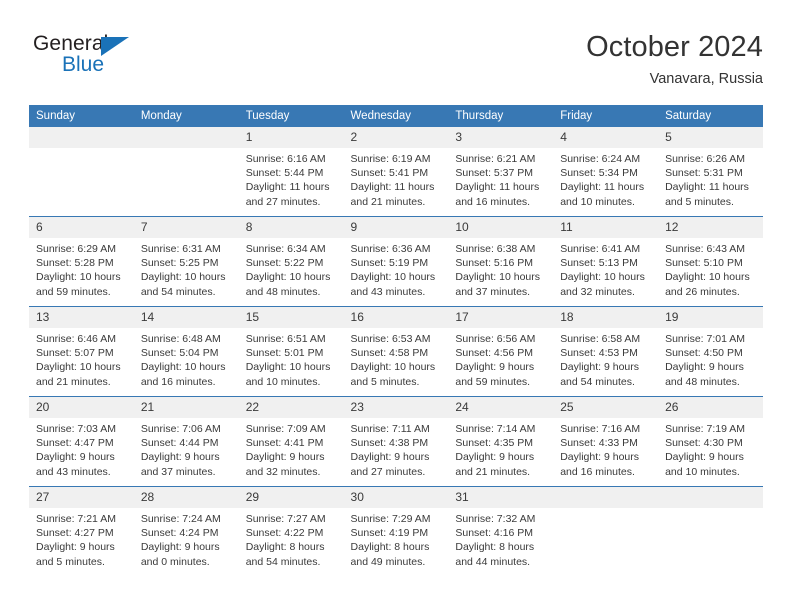  Describe the element at coordinates (600, 339) in the screenshot. I see `sunrise-text: Sunrise: 6:58 AM` at that location.